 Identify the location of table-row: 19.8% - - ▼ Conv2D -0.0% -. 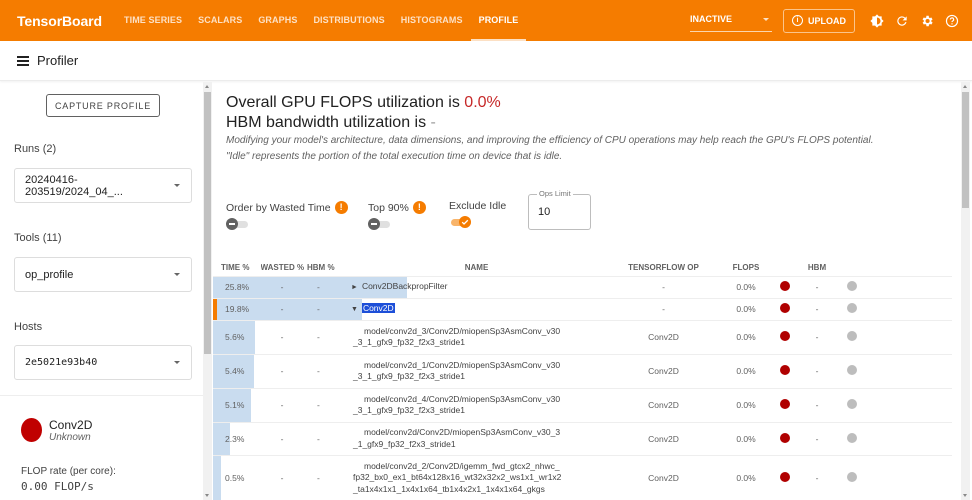
(582, 309).